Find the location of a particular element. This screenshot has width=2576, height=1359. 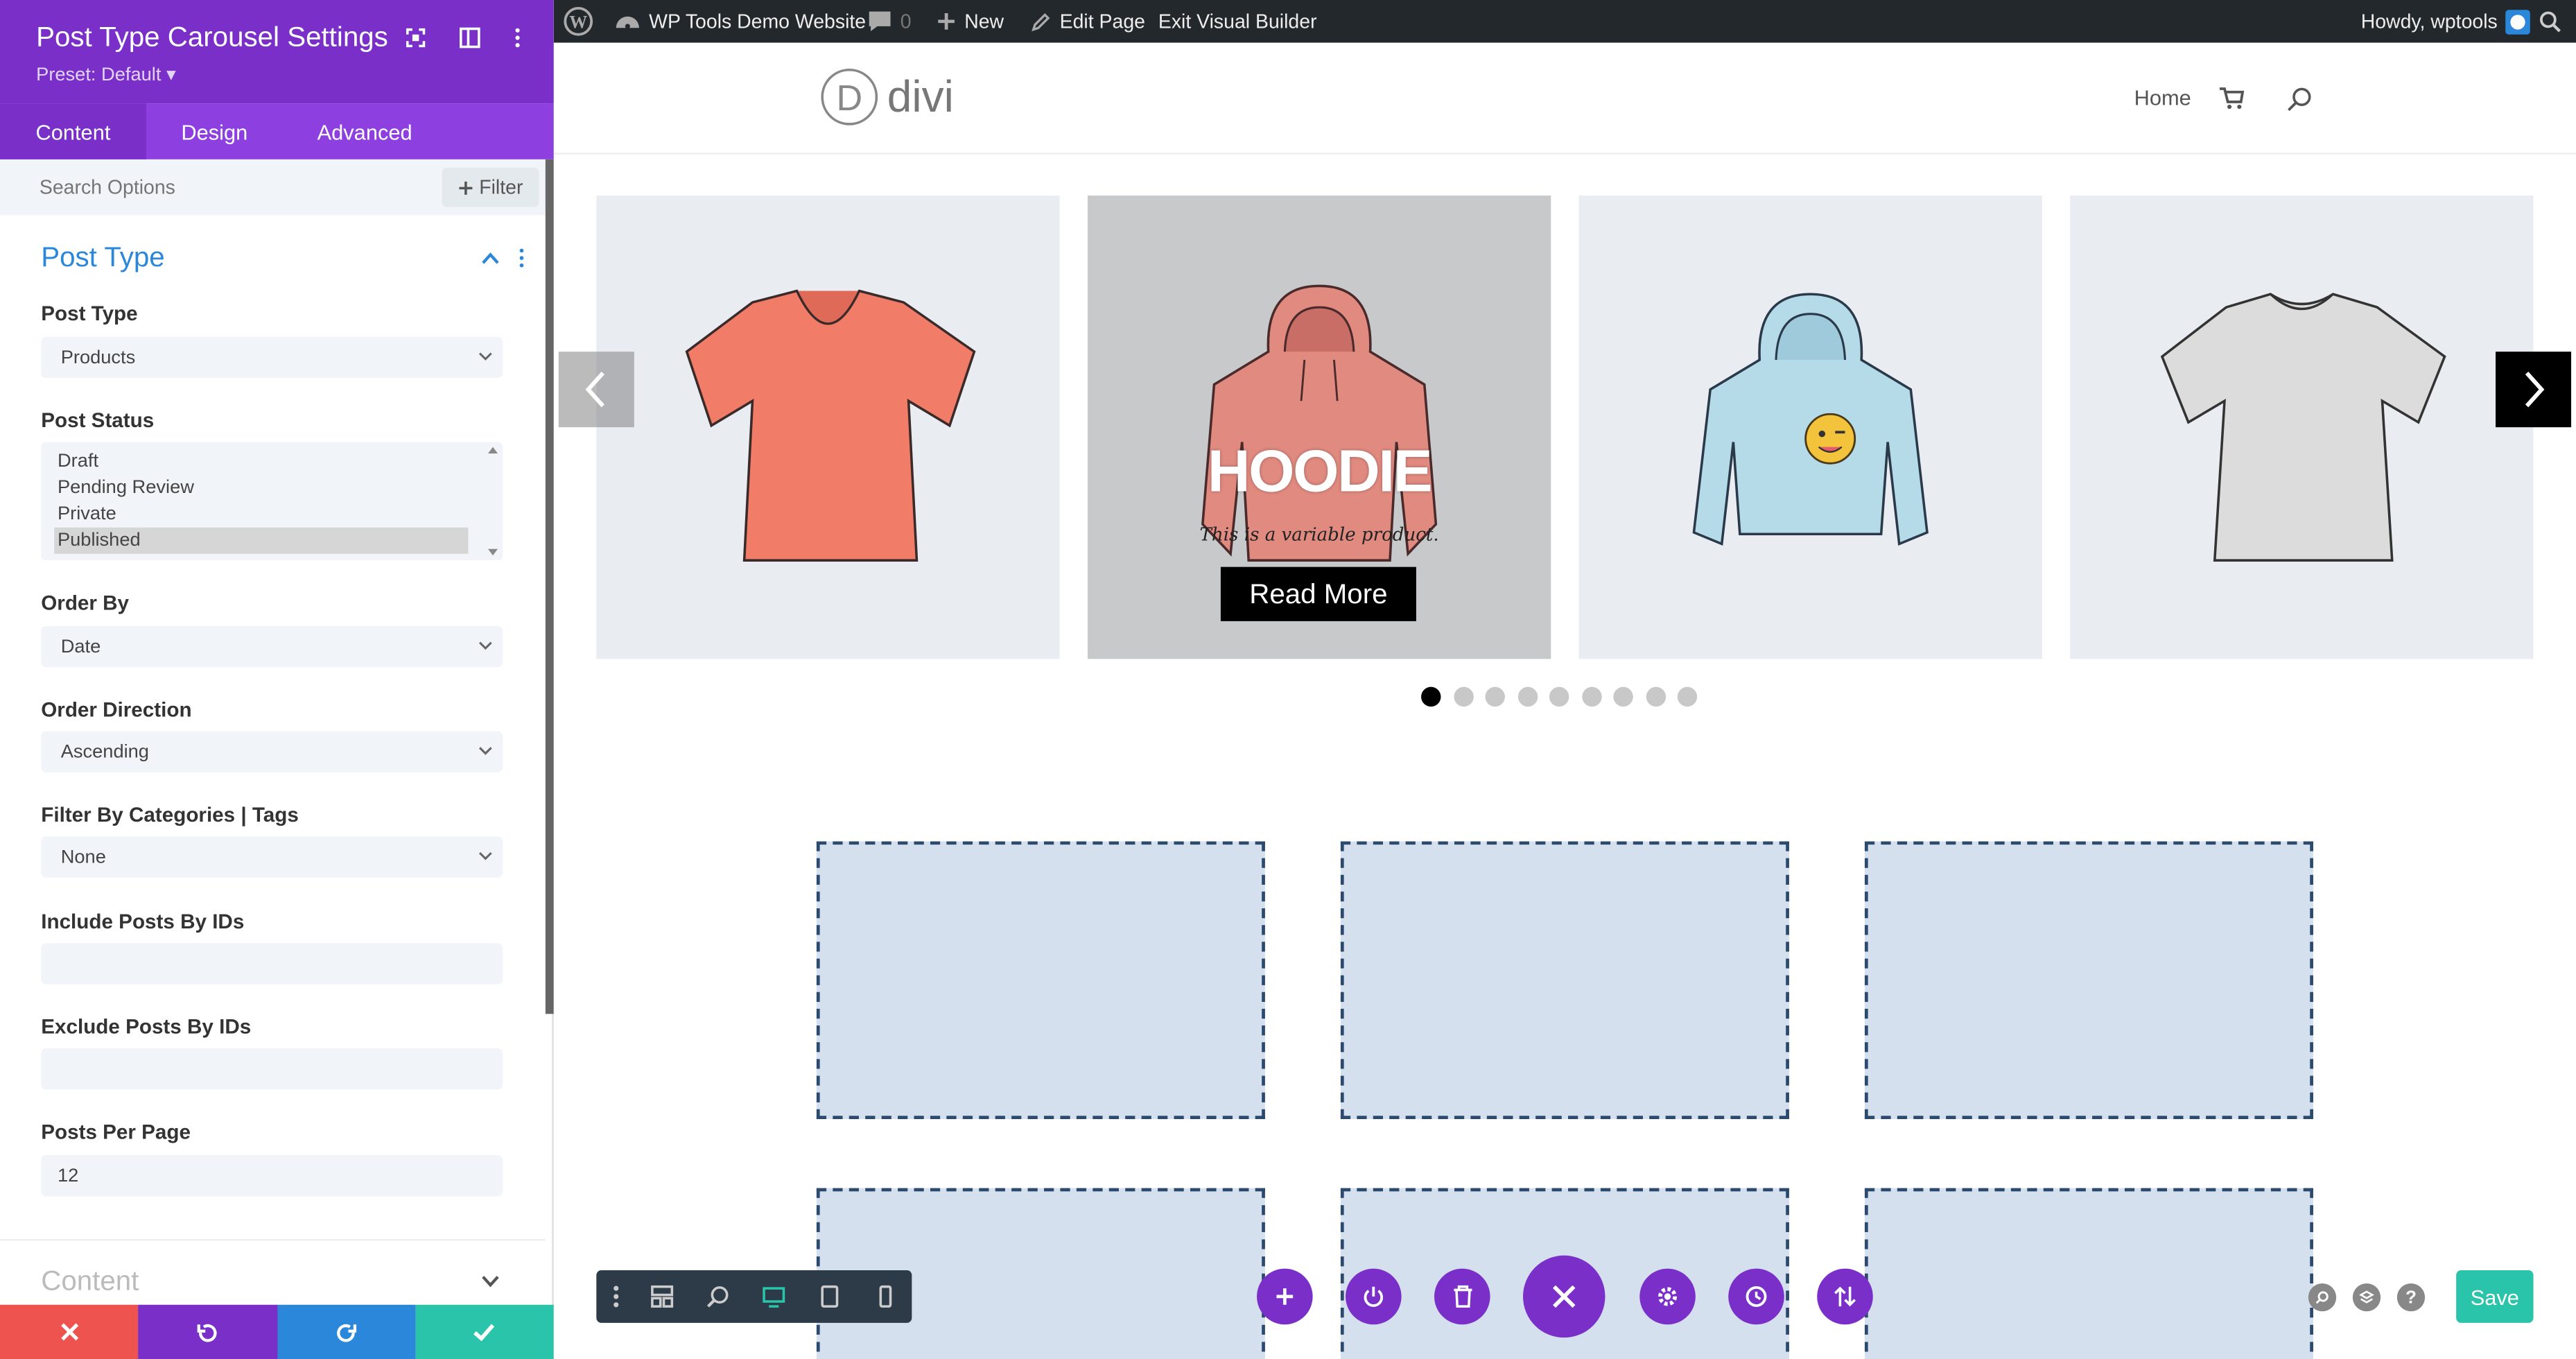

wordpress-logo-icon: W is located at coordinates (578, 21).